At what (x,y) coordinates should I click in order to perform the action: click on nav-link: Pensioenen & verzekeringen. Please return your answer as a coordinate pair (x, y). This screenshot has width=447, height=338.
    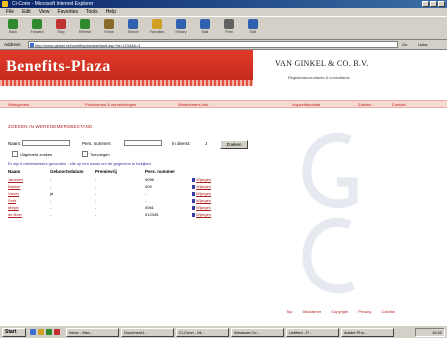
    Looking at the image, I should click on (110, 104).